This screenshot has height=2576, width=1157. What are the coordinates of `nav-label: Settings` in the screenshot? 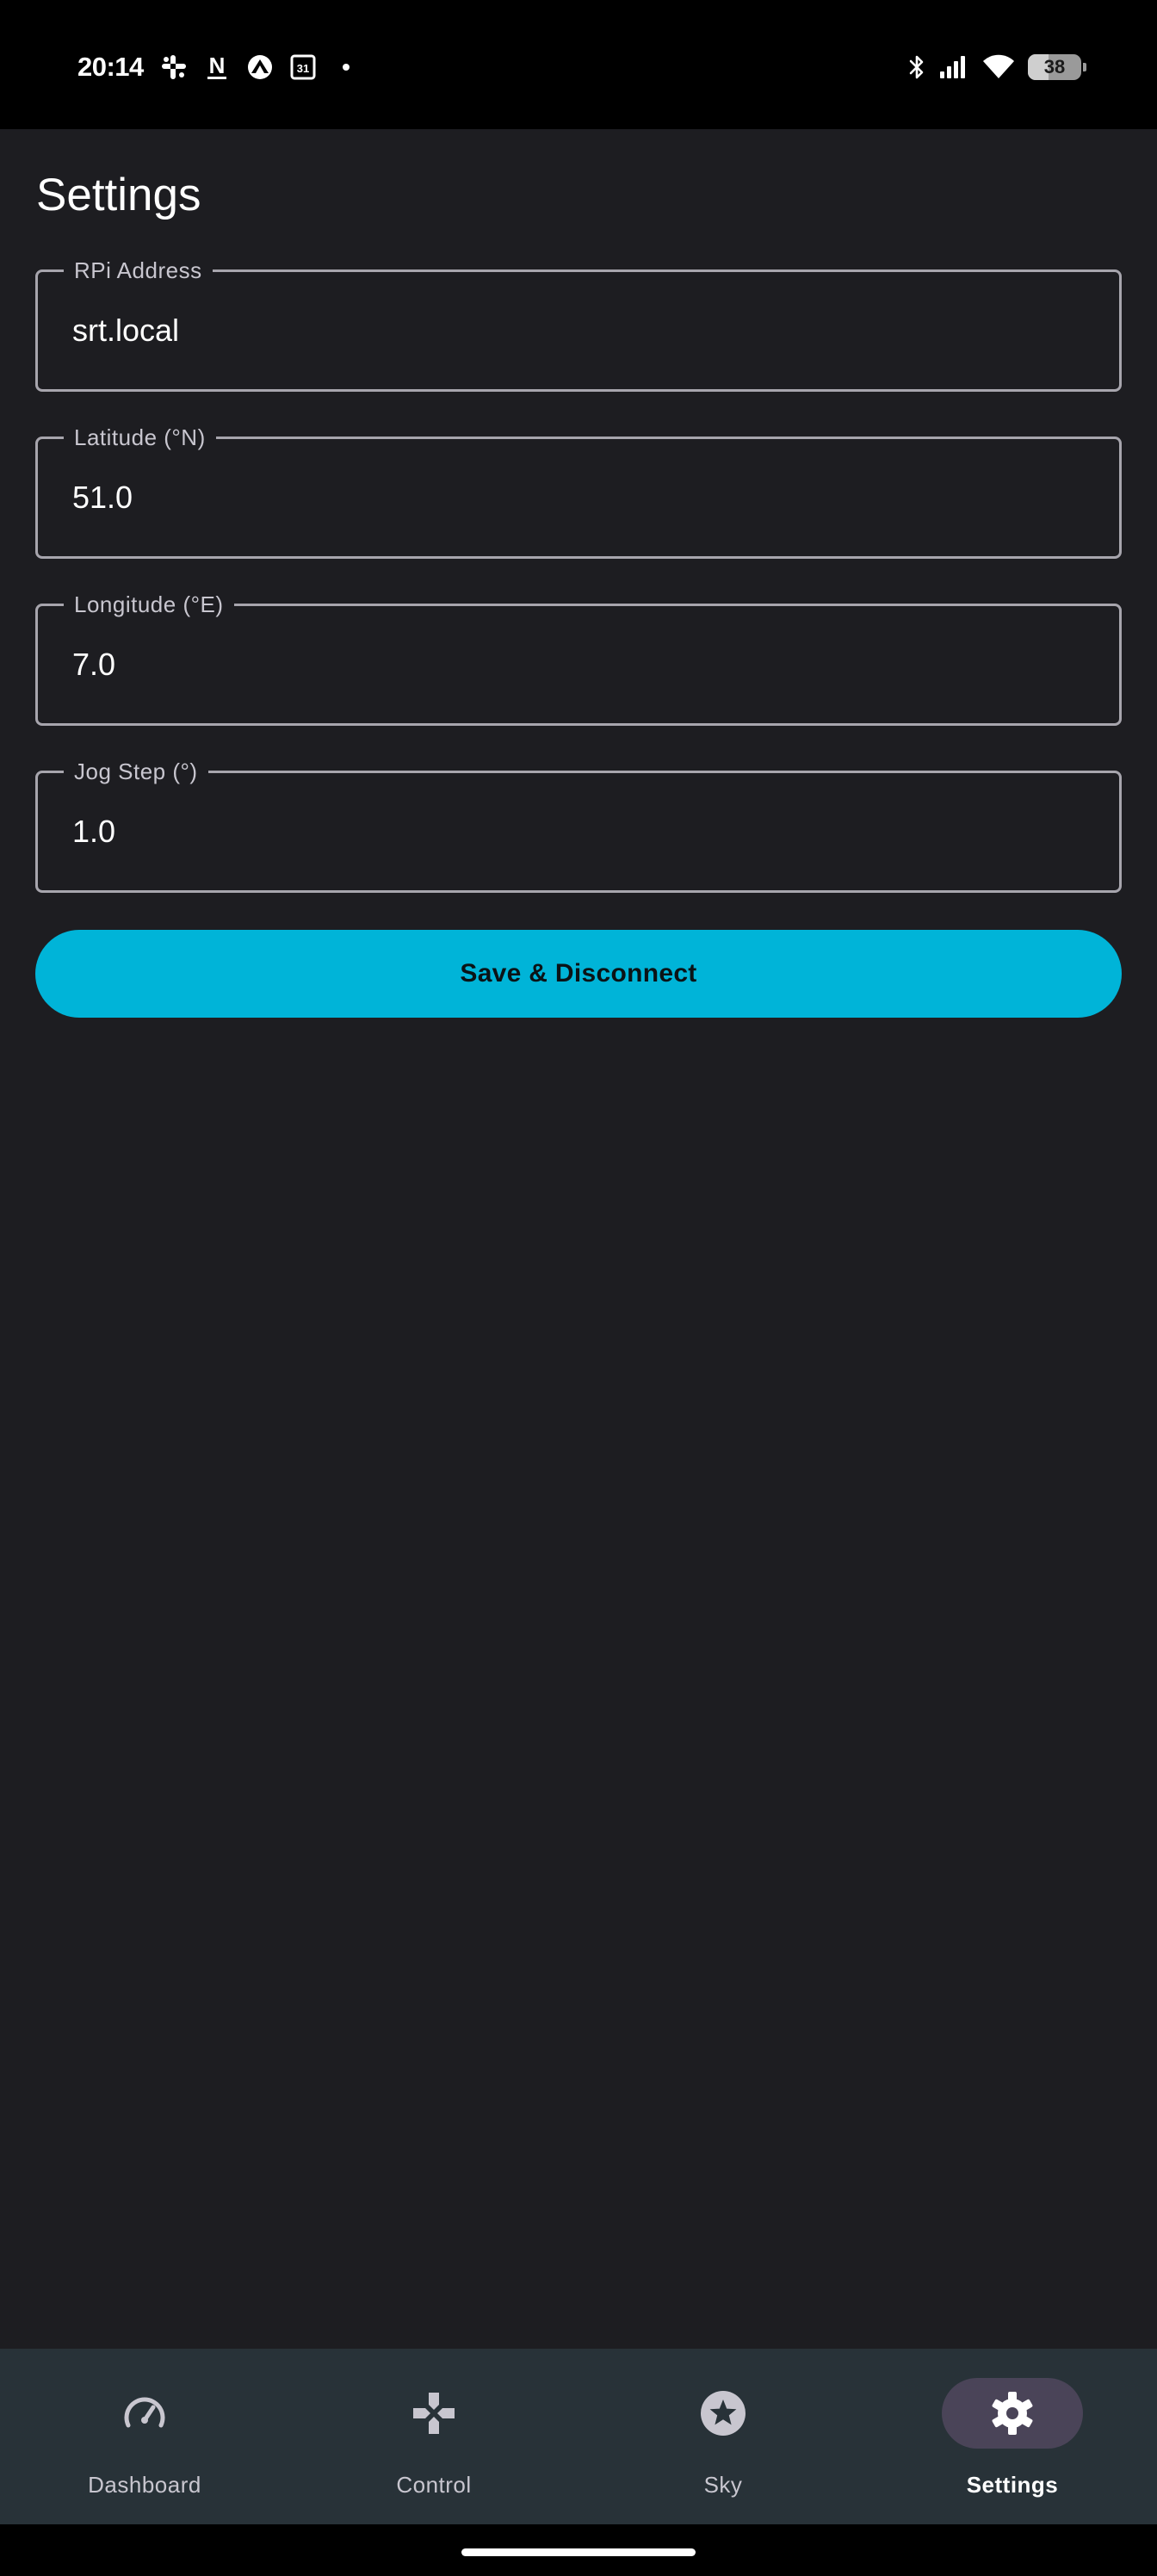 It's located at (1013, 2485).